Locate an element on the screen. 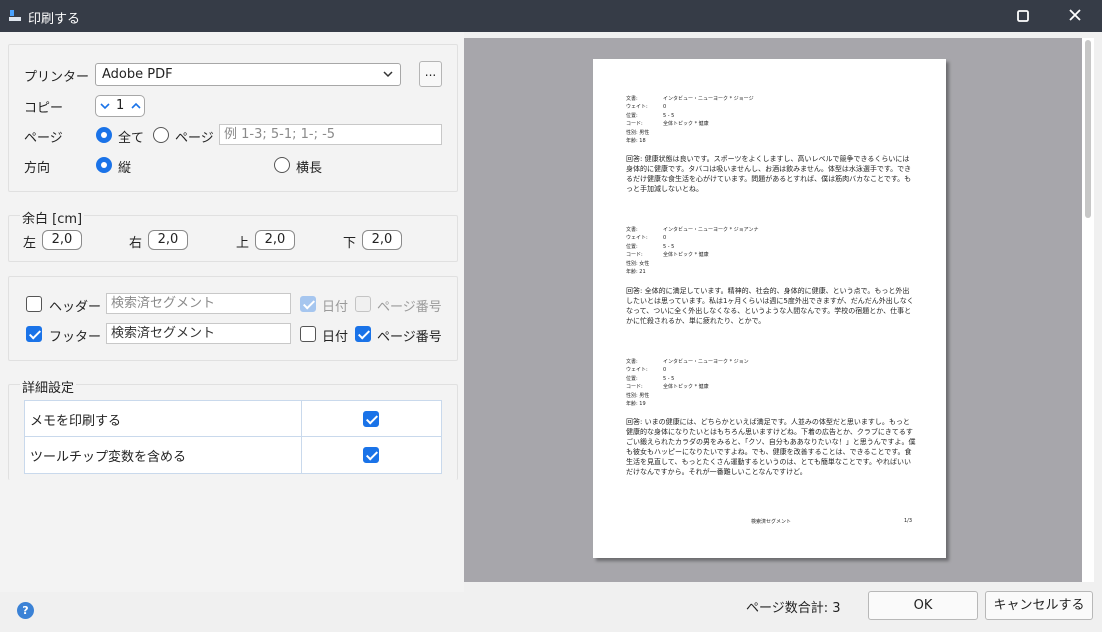 This screenshot has width=1102, height=632. meta-value: インタビュー・ニューヨーク * ジョージ is located at coordinates (708, 99).